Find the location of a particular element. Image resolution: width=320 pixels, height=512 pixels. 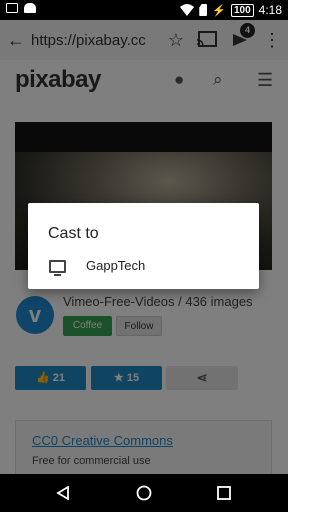

recents-nav-icon is located at coordinates (224, 493).